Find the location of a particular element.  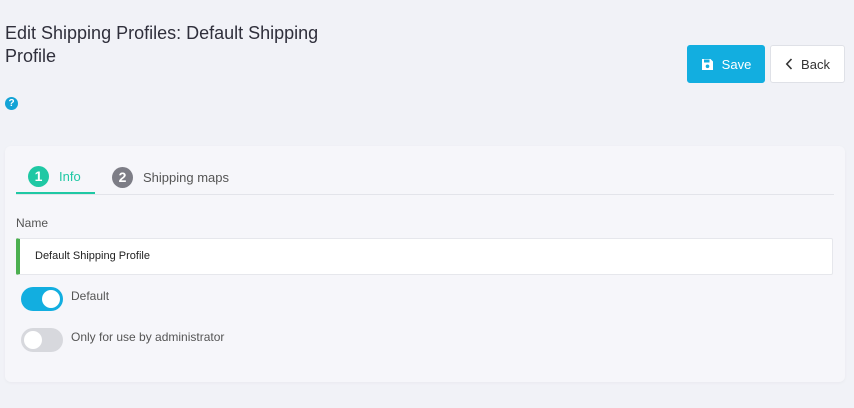

tab-info: 1 Info is located at coordinates (55, 177).